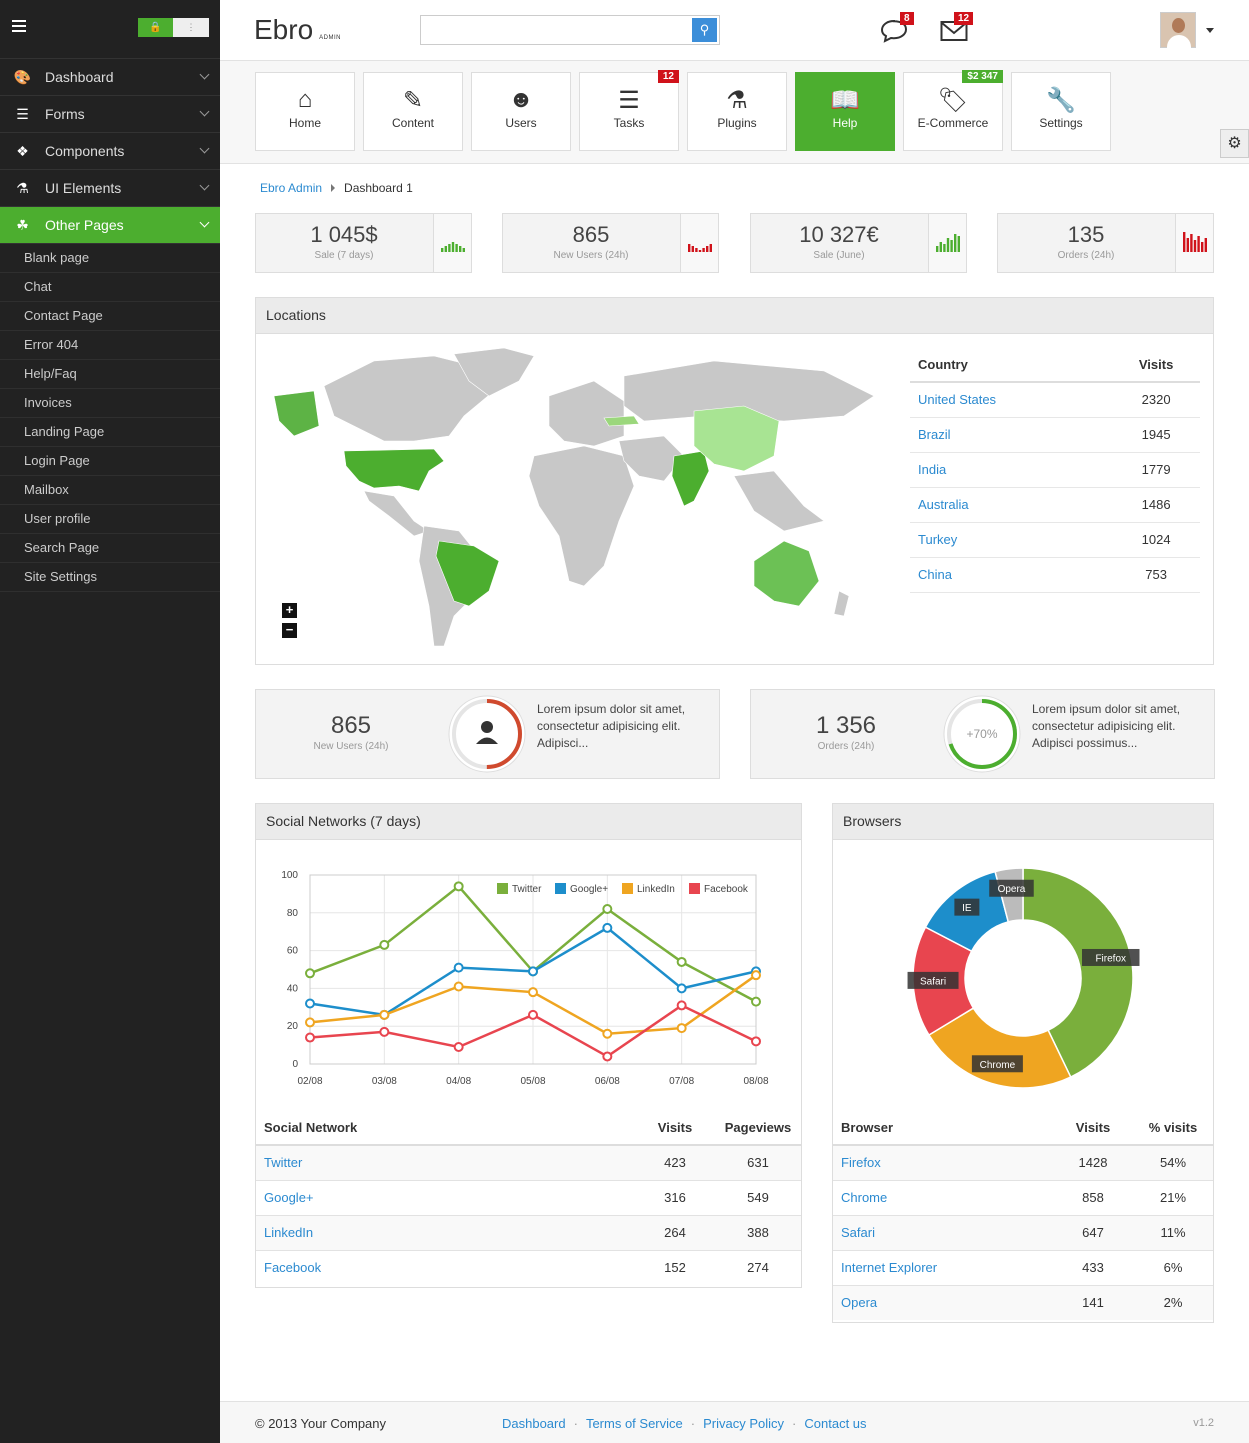  Describe the element at coordinates (1234, 143) in the screenshot. I see `gear-icon: ⚙` at that location.